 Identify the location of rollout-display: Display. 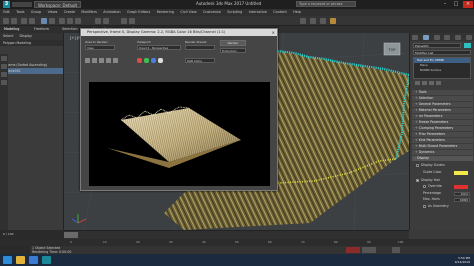
(442, 158).